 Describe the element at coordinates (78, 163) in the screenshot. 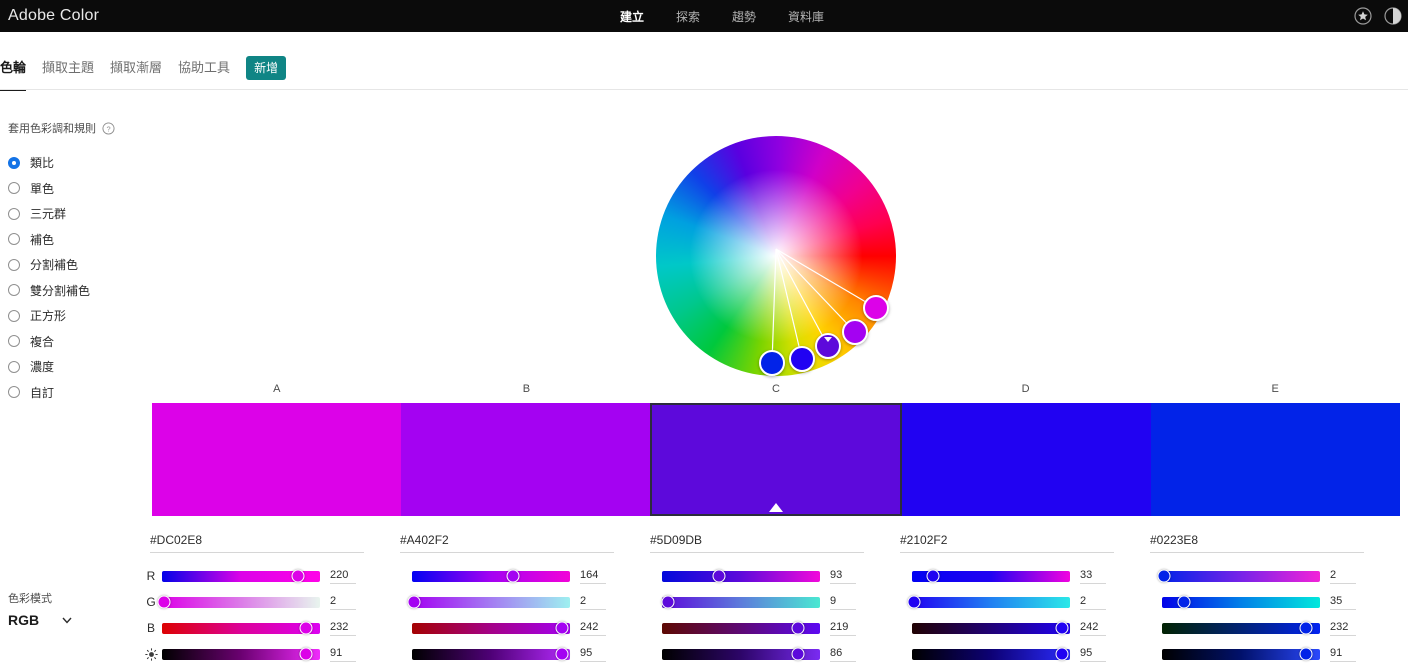

I see `rule-option-analogous: 類比` at that location.